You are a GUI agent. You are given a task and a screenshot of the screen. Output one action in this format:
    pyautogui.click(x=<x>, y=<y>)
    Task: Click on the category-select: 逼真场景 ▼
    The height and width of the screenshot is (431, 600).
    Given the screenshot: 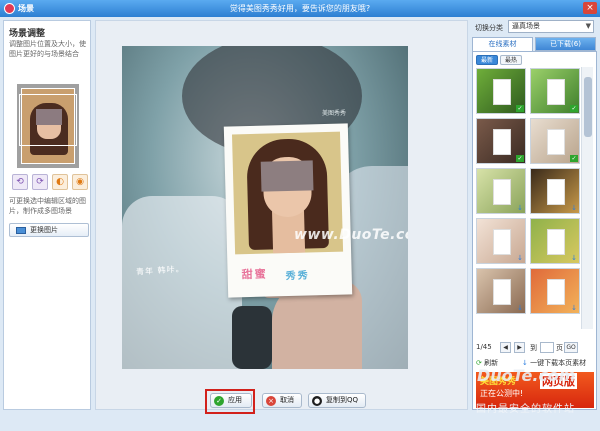 What is the action you would take?
    pyautogui.click(x=551, y=26)
    